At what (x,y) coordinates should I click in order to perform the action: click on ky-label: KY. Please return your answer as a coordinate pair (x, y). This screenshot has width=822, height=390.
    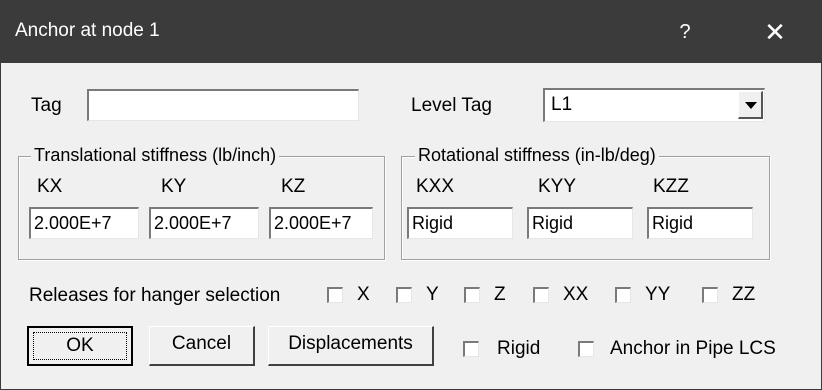
    Looking at the image, I should click on (174, 186).